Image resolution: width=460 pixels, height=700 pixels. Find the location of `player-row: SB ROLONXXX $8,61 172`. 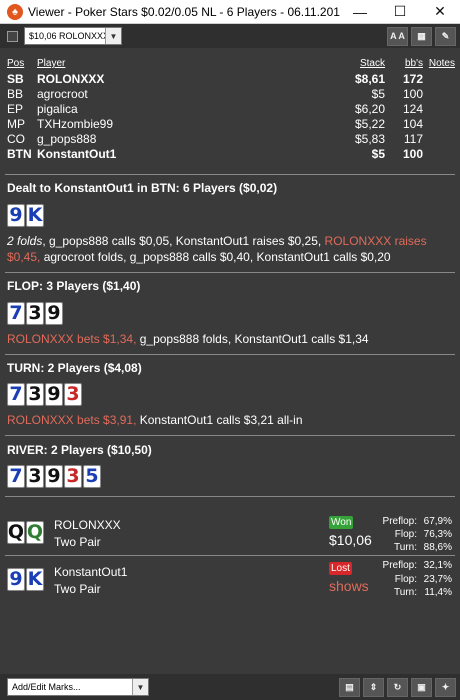

player-row: SB ROLONXXX $8,61 172 is located at coordinates (231, 78).